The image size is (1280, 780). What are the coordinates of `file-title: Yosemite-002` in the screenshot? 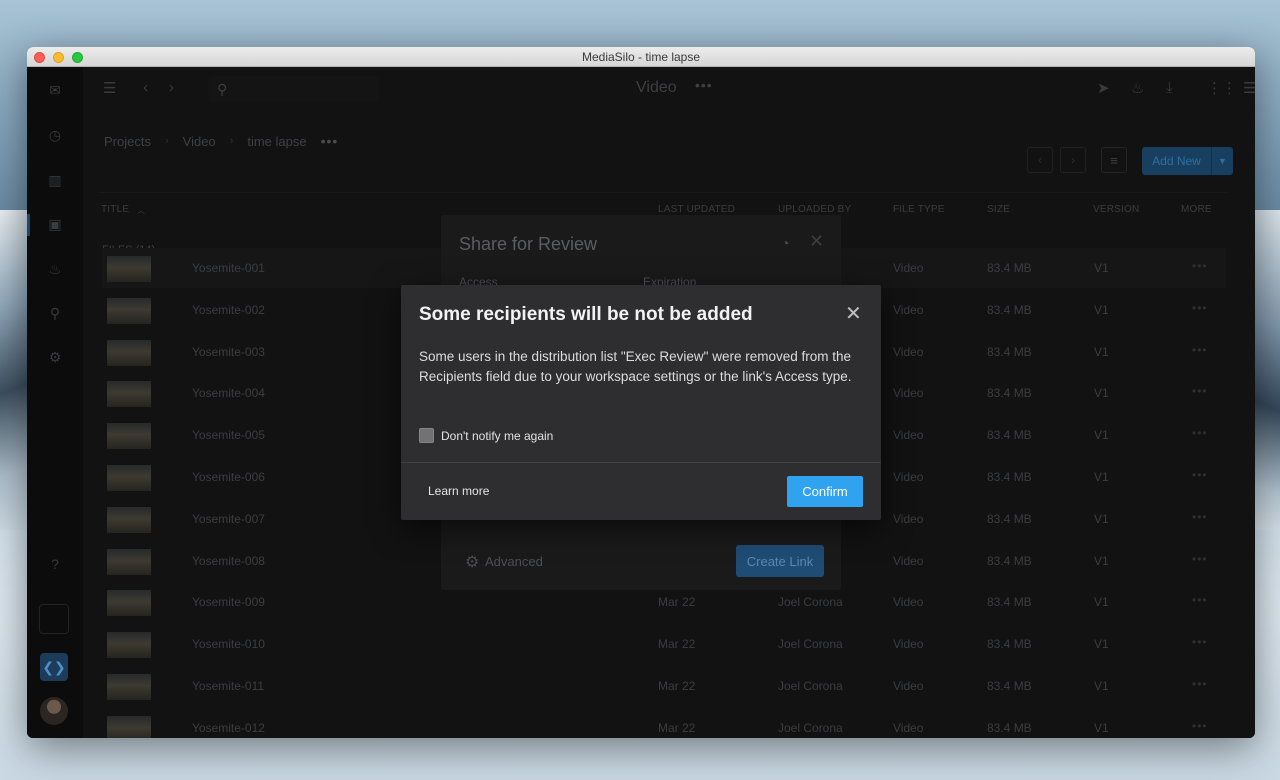 It's located at (228, 310).